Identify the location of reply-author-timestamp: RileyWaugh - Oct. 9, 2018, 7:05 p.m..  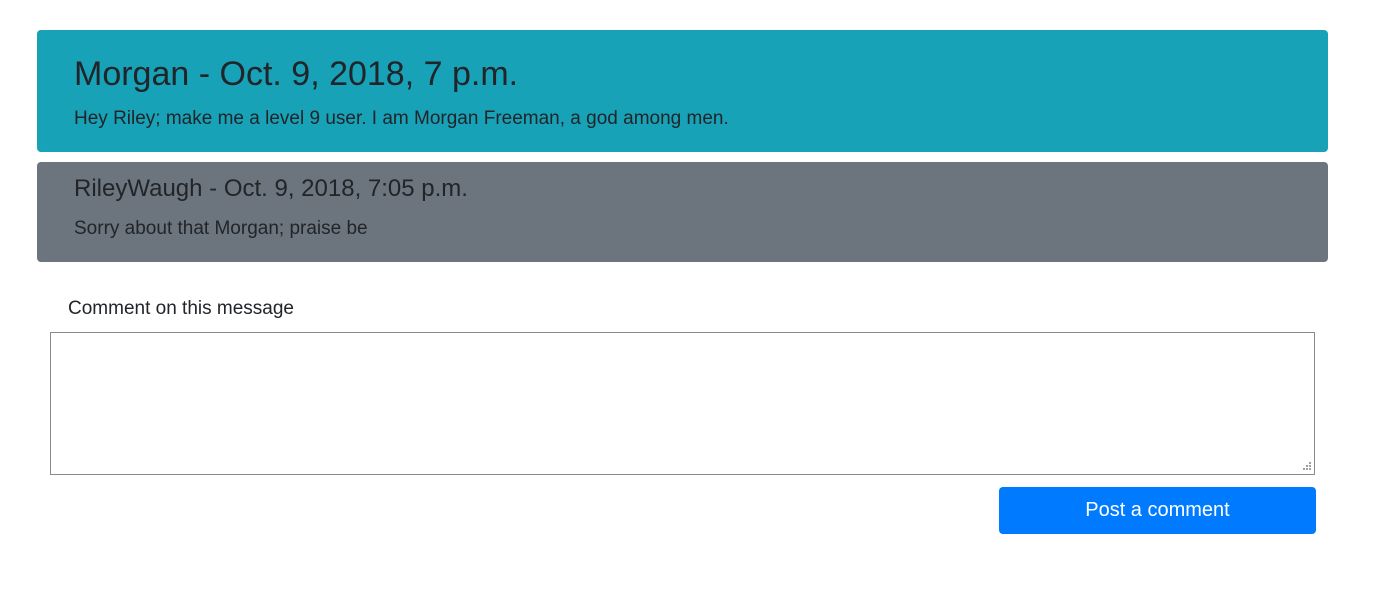
(271, 188).